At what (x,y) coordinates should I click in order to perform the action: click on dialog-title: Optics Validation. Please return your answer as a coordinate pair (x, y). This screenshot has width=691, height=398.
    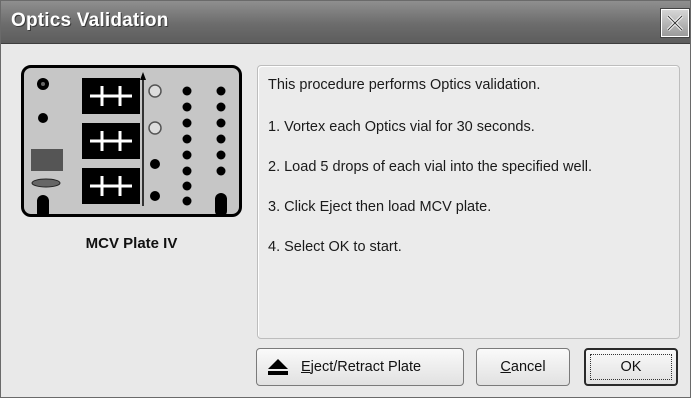
    Looking at the image, I should click on (90, 20).